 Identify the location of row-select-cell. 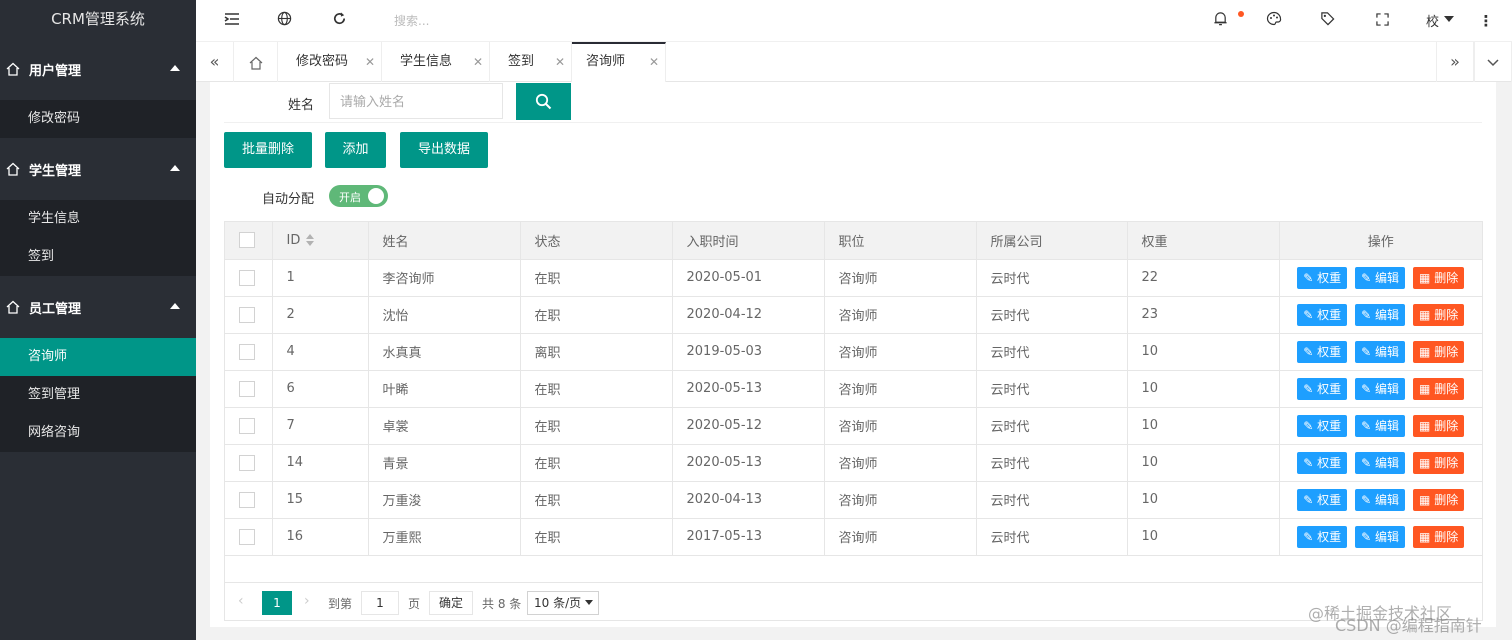
(249, 463).